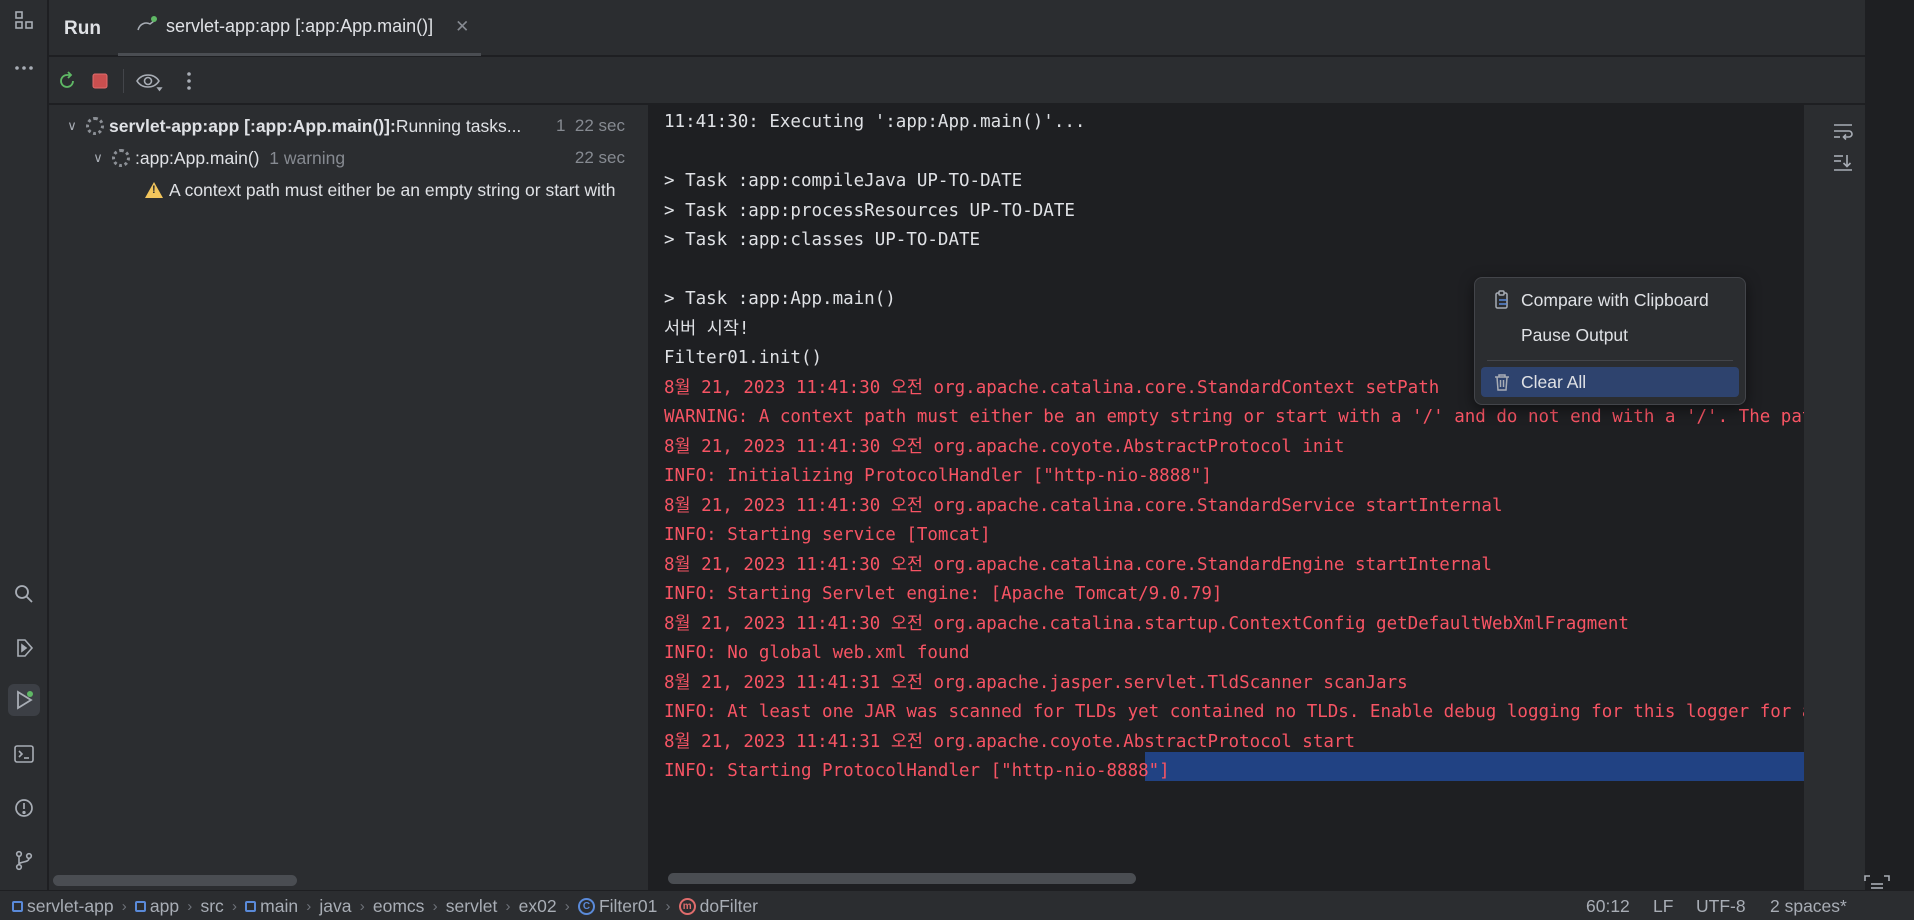  What do you see at coordinates (197, 157) in the screenshot?
I see `tree-task-label: :app:App.main()` at bounding box center [197, 157].